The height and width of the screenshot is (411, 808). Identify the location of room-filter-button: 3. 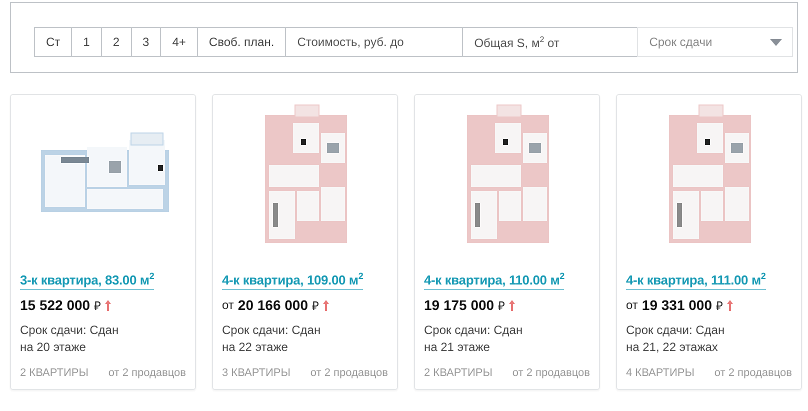
(146, 42).